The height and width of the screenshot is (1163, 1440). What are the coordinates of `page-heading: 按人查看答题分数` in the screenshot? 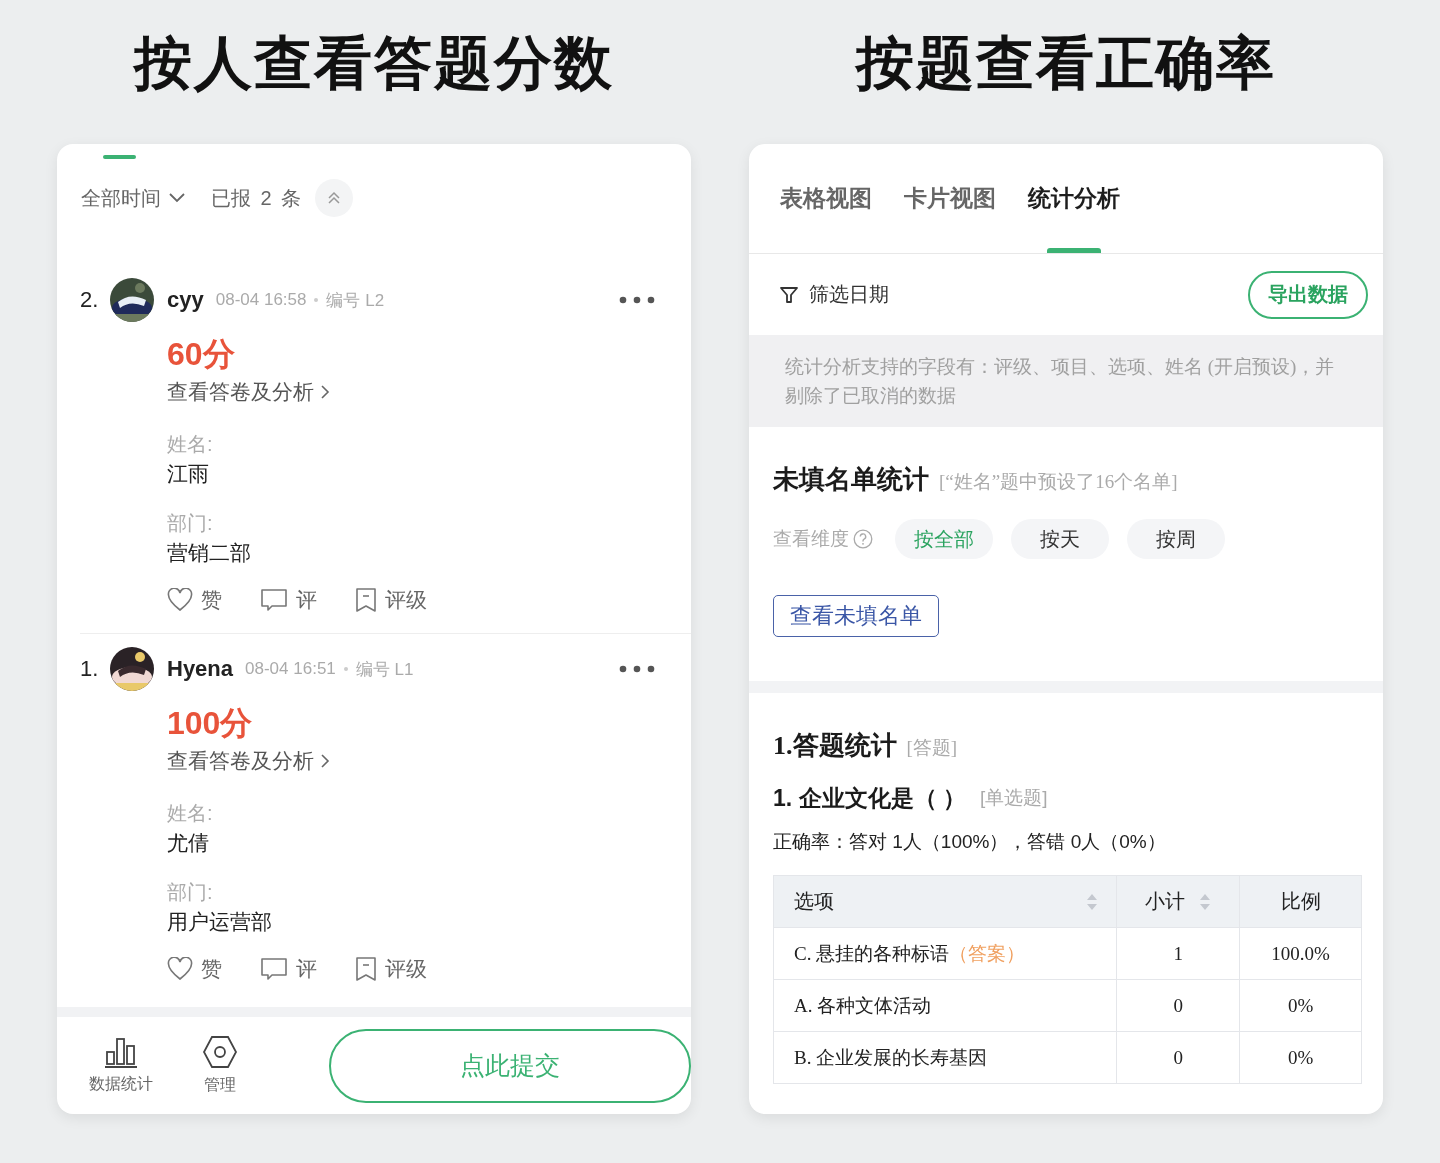 It's located at (374, 63).